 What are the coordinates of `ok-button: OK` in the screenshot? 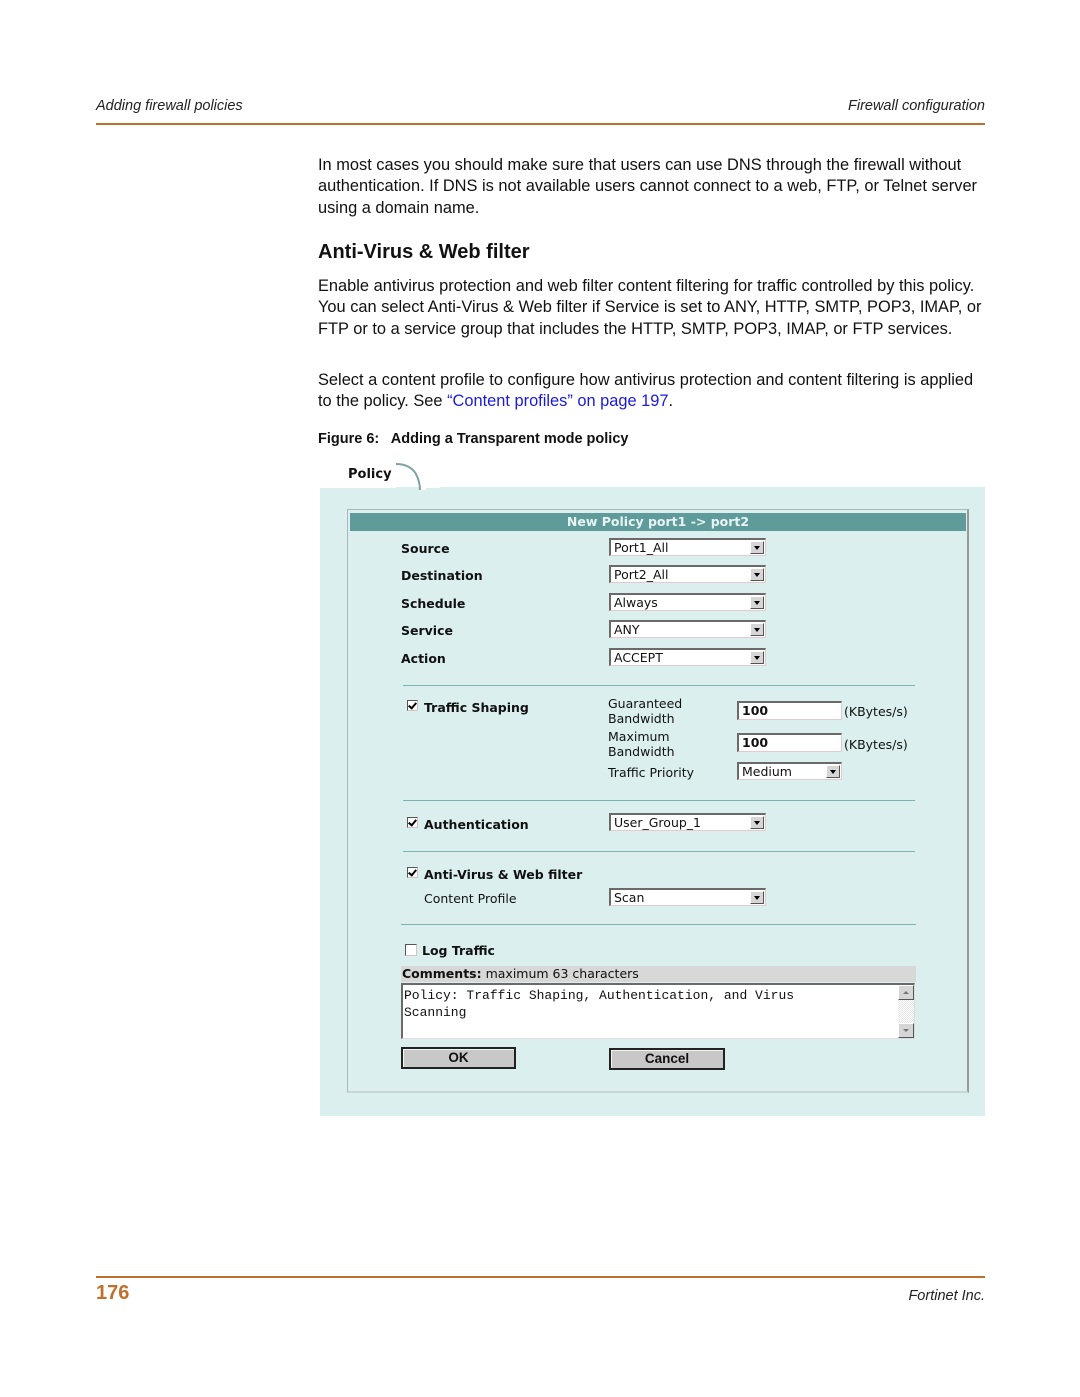 It's located at (458, 1058).